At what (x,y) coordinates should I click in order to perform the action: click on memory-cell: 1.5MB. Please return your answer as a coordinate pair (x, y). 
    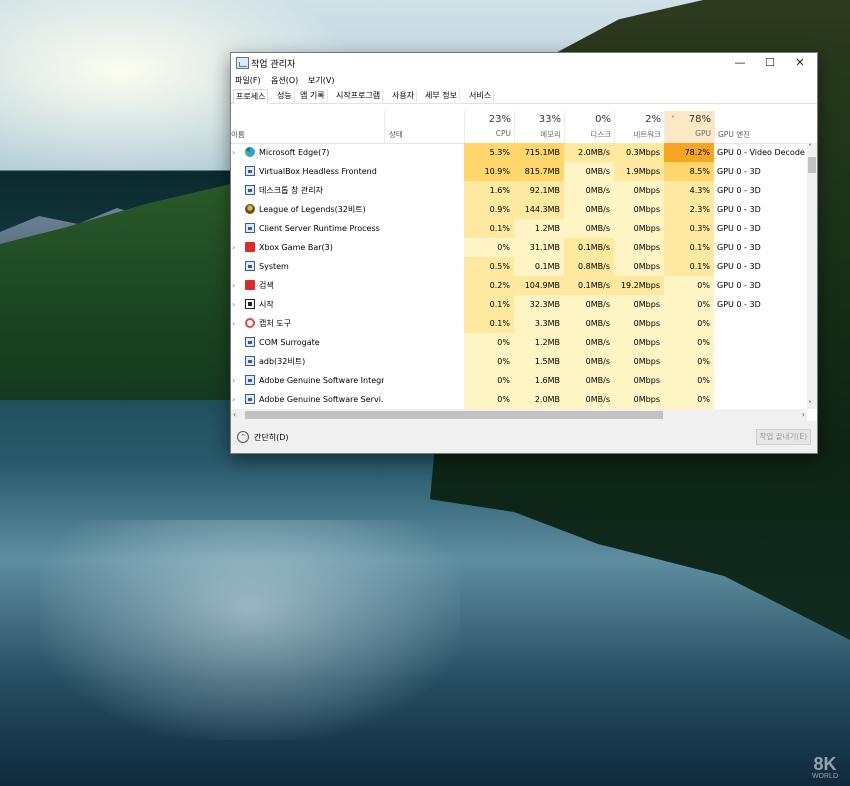
    Looking at the image, I should click on (539, 361).